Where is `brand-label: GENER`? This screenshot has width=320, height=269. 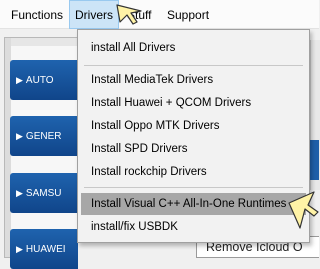 brand-label: GENER is located at coordinates (43, 136).